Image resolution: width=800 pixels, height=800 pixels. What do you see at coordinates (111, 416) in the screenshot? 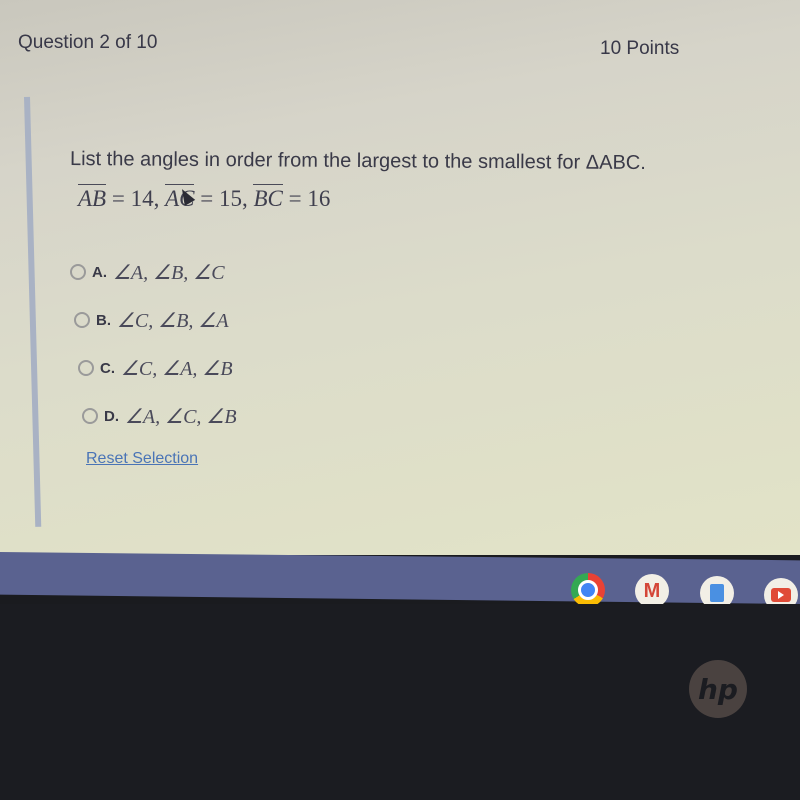
I see `option-letter: D.` at bounding box center [111, 416].